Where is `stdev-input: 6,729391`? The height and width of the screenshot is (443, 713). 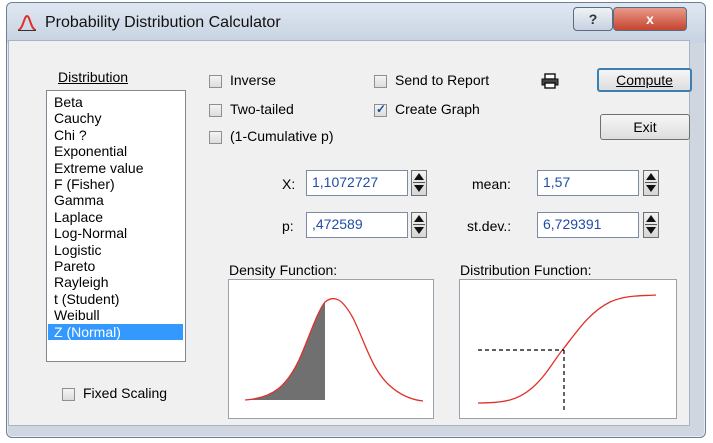 stdev-input: 6,729391 is located at coordinates (588, 225).